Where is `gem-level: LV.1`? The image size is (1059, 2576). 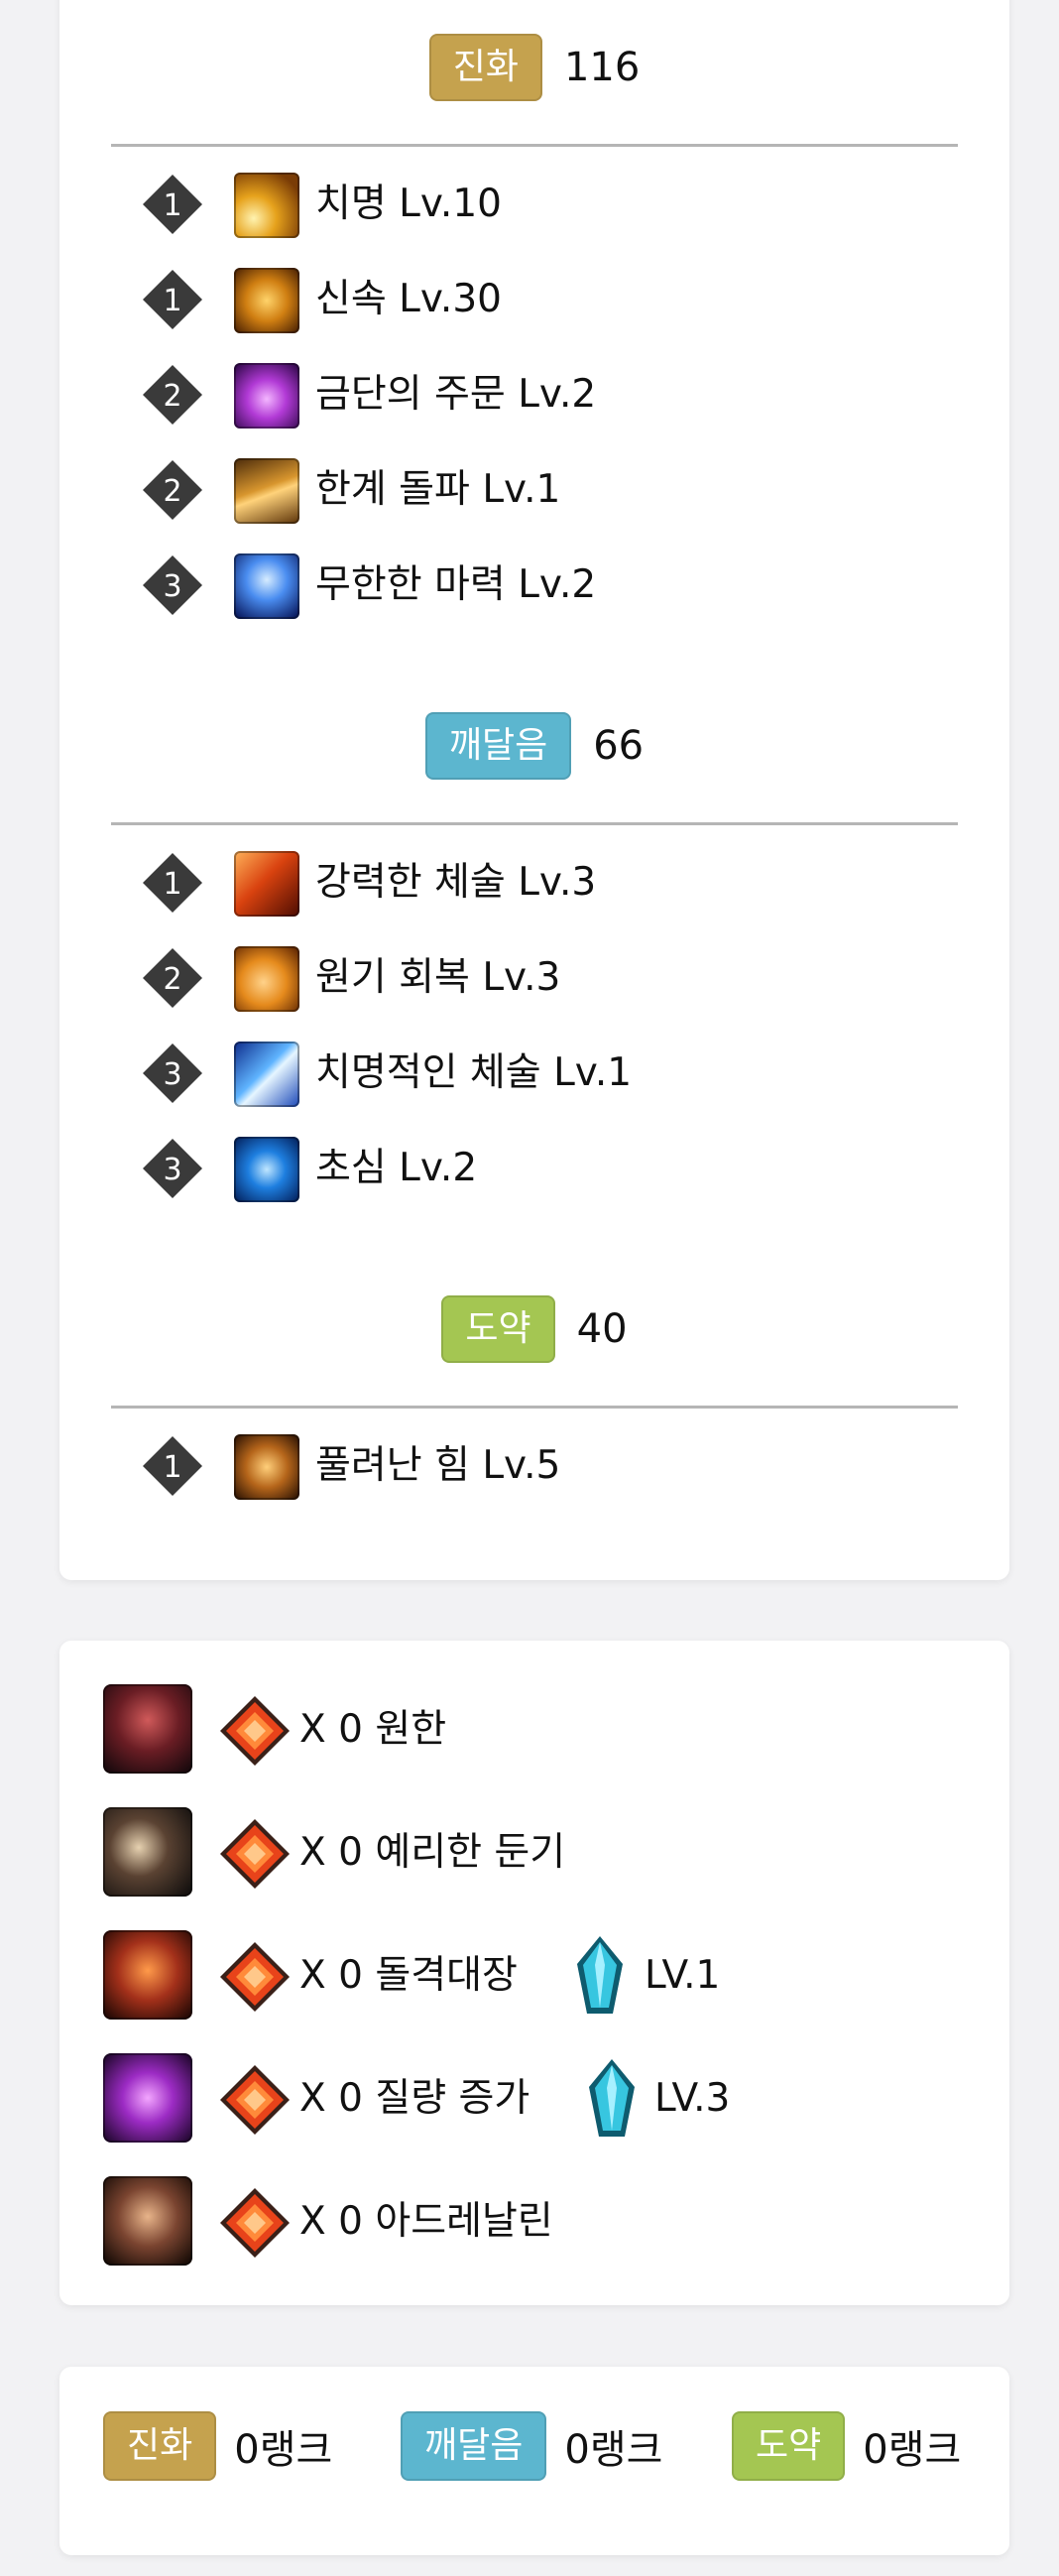
gem-level: LV.1 is located at coordinates (683, 1975).